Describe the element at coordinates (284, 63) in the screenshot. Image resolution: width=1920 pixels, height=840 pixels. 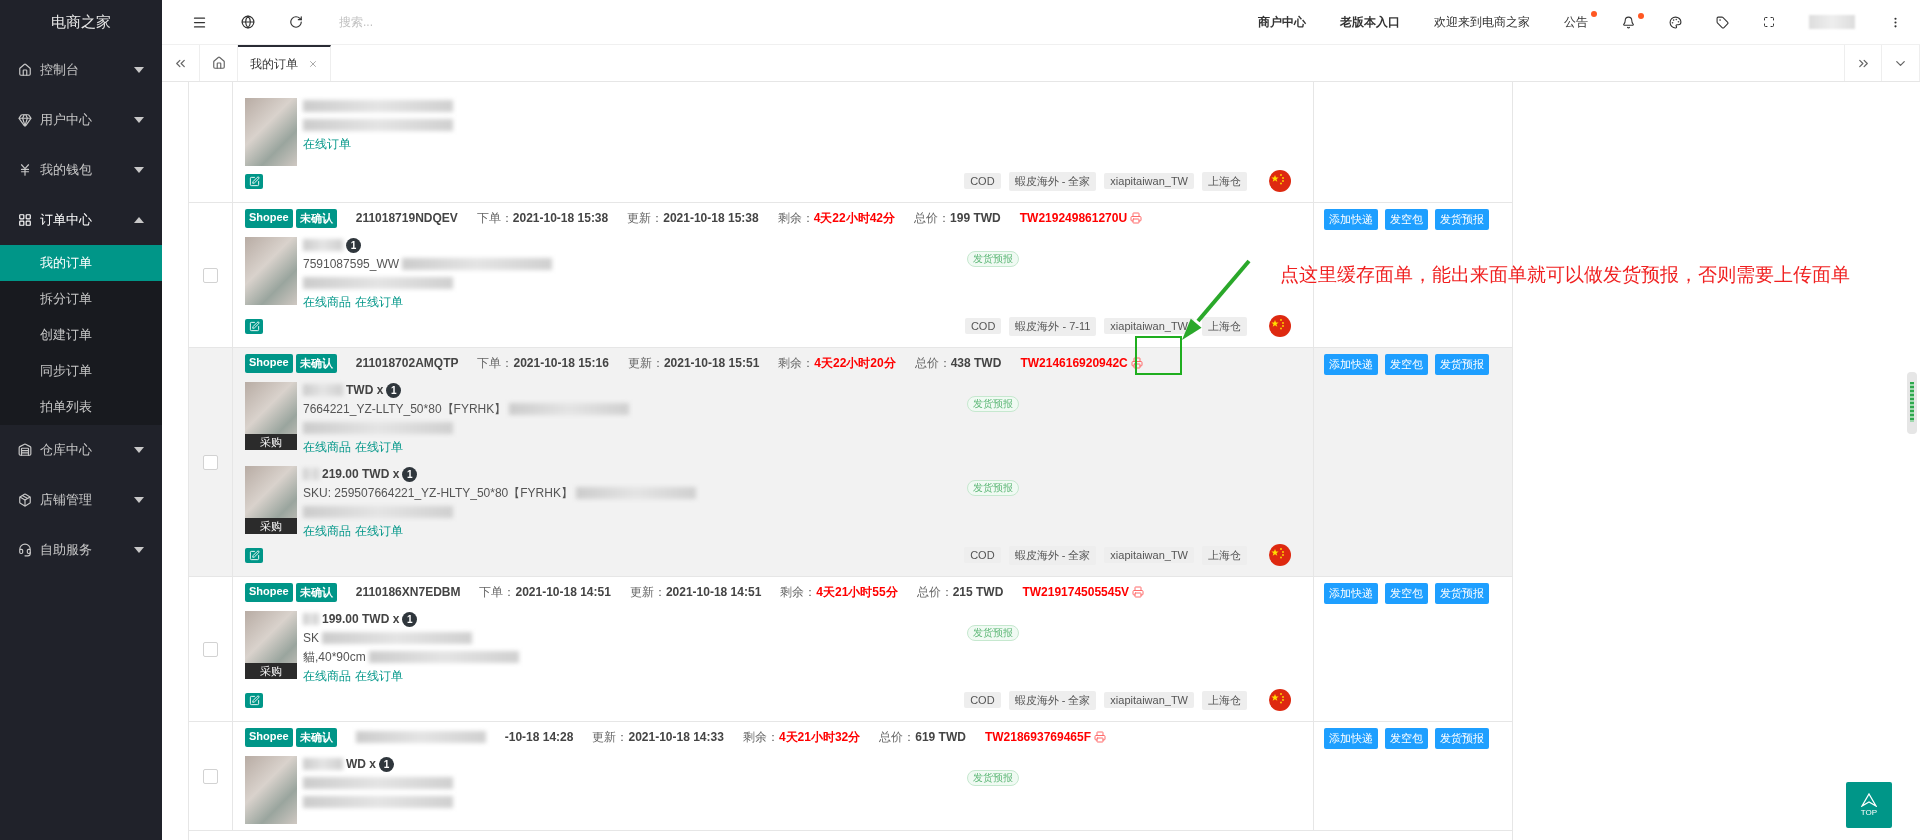
I see `page-tab: 我的订单` at that location.